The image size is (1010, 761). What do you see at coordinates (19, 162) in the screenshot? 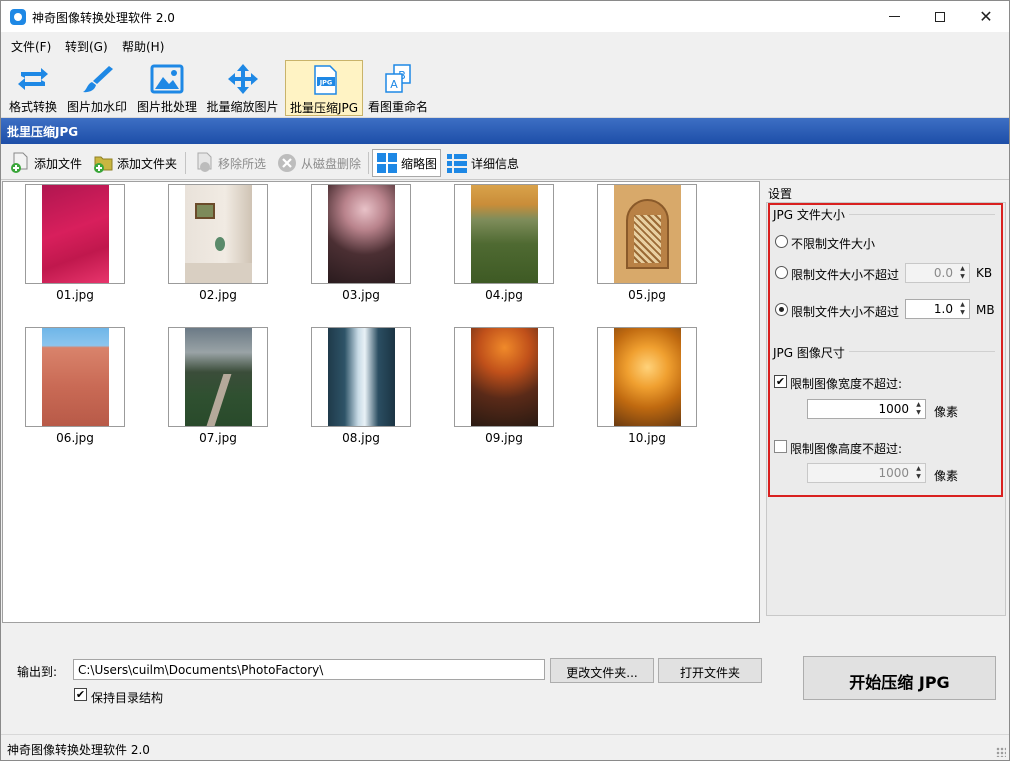
I see `add-file-icon` at bounding box center [19, 162].